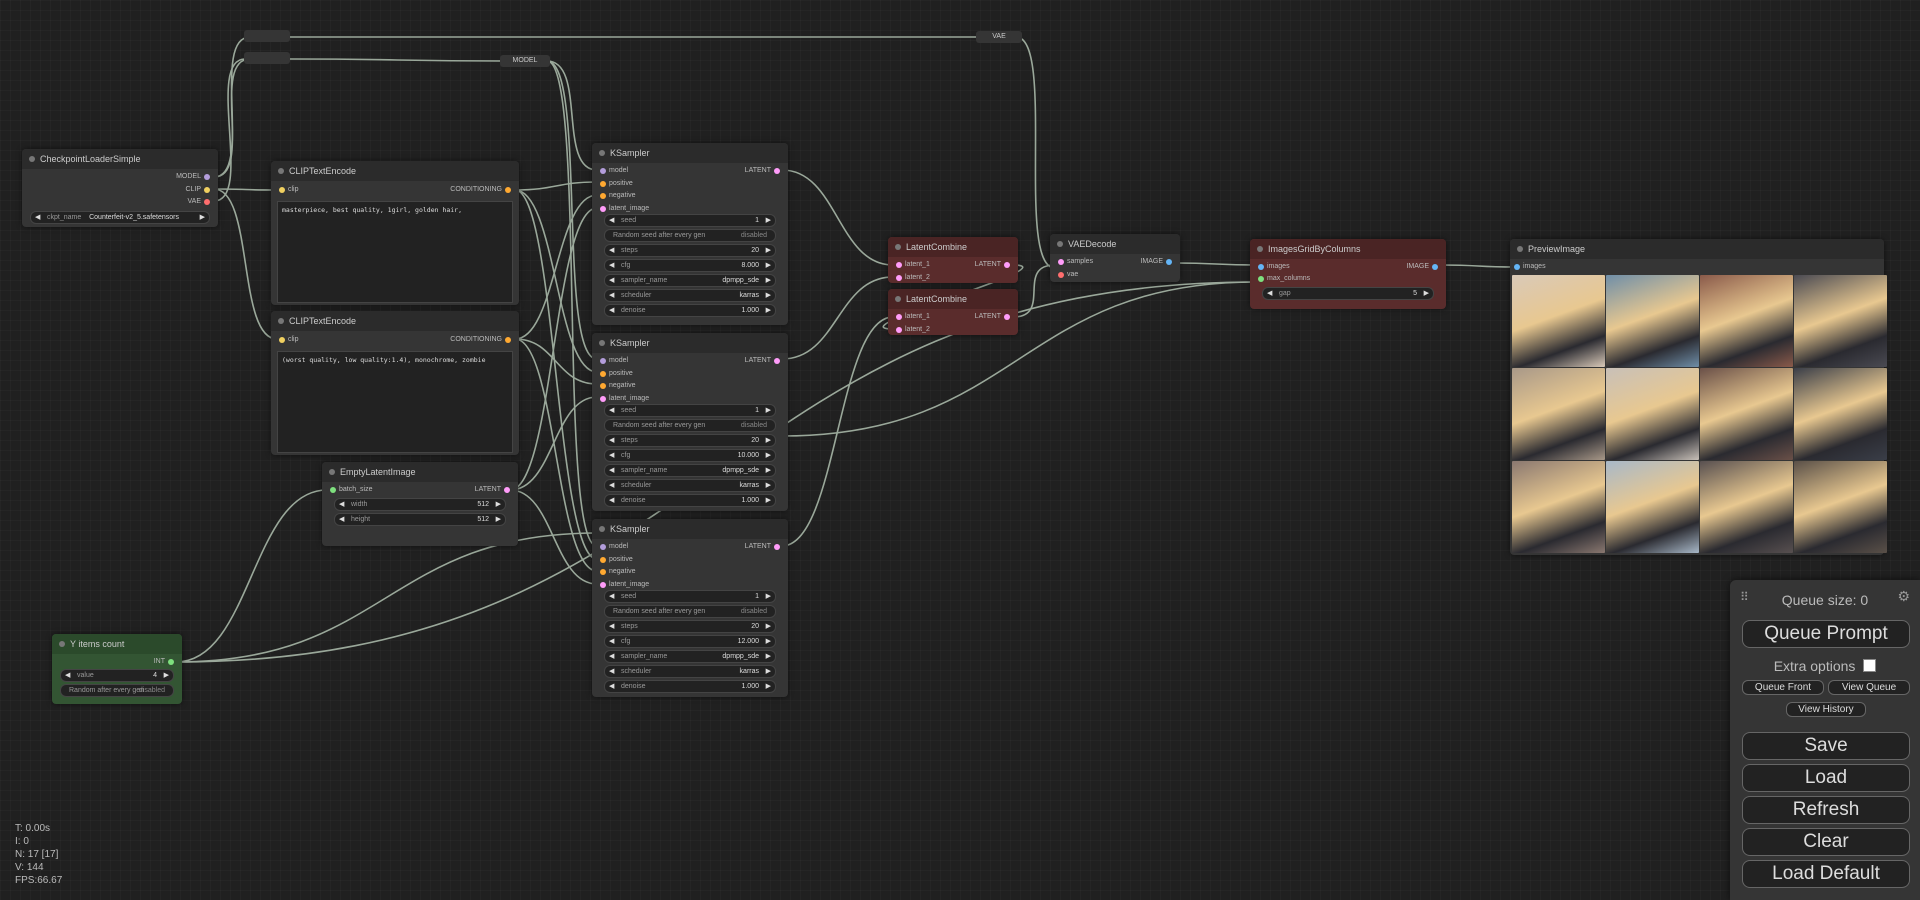  I want to click on node-title: EmptyLatentImage, so click(420, 472).